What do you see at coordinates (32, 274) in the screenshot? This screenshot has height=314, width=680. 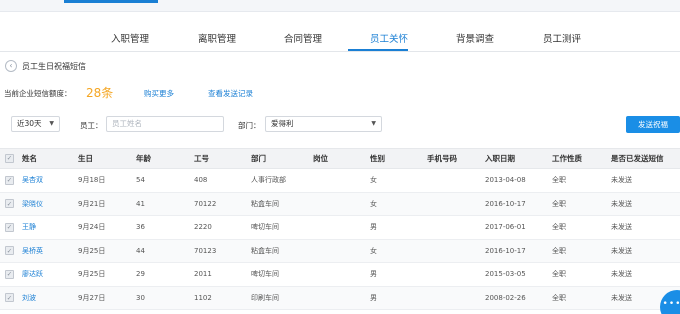 I see `employee-name-link: 廖达跃` at bounding box center [32, 274].